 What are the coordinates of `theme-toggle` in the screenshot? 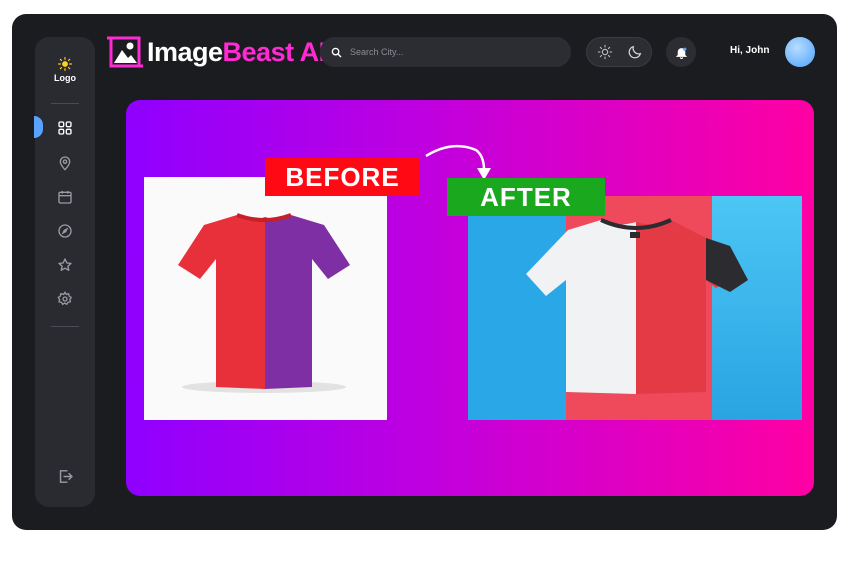 It's located at (619, 52).